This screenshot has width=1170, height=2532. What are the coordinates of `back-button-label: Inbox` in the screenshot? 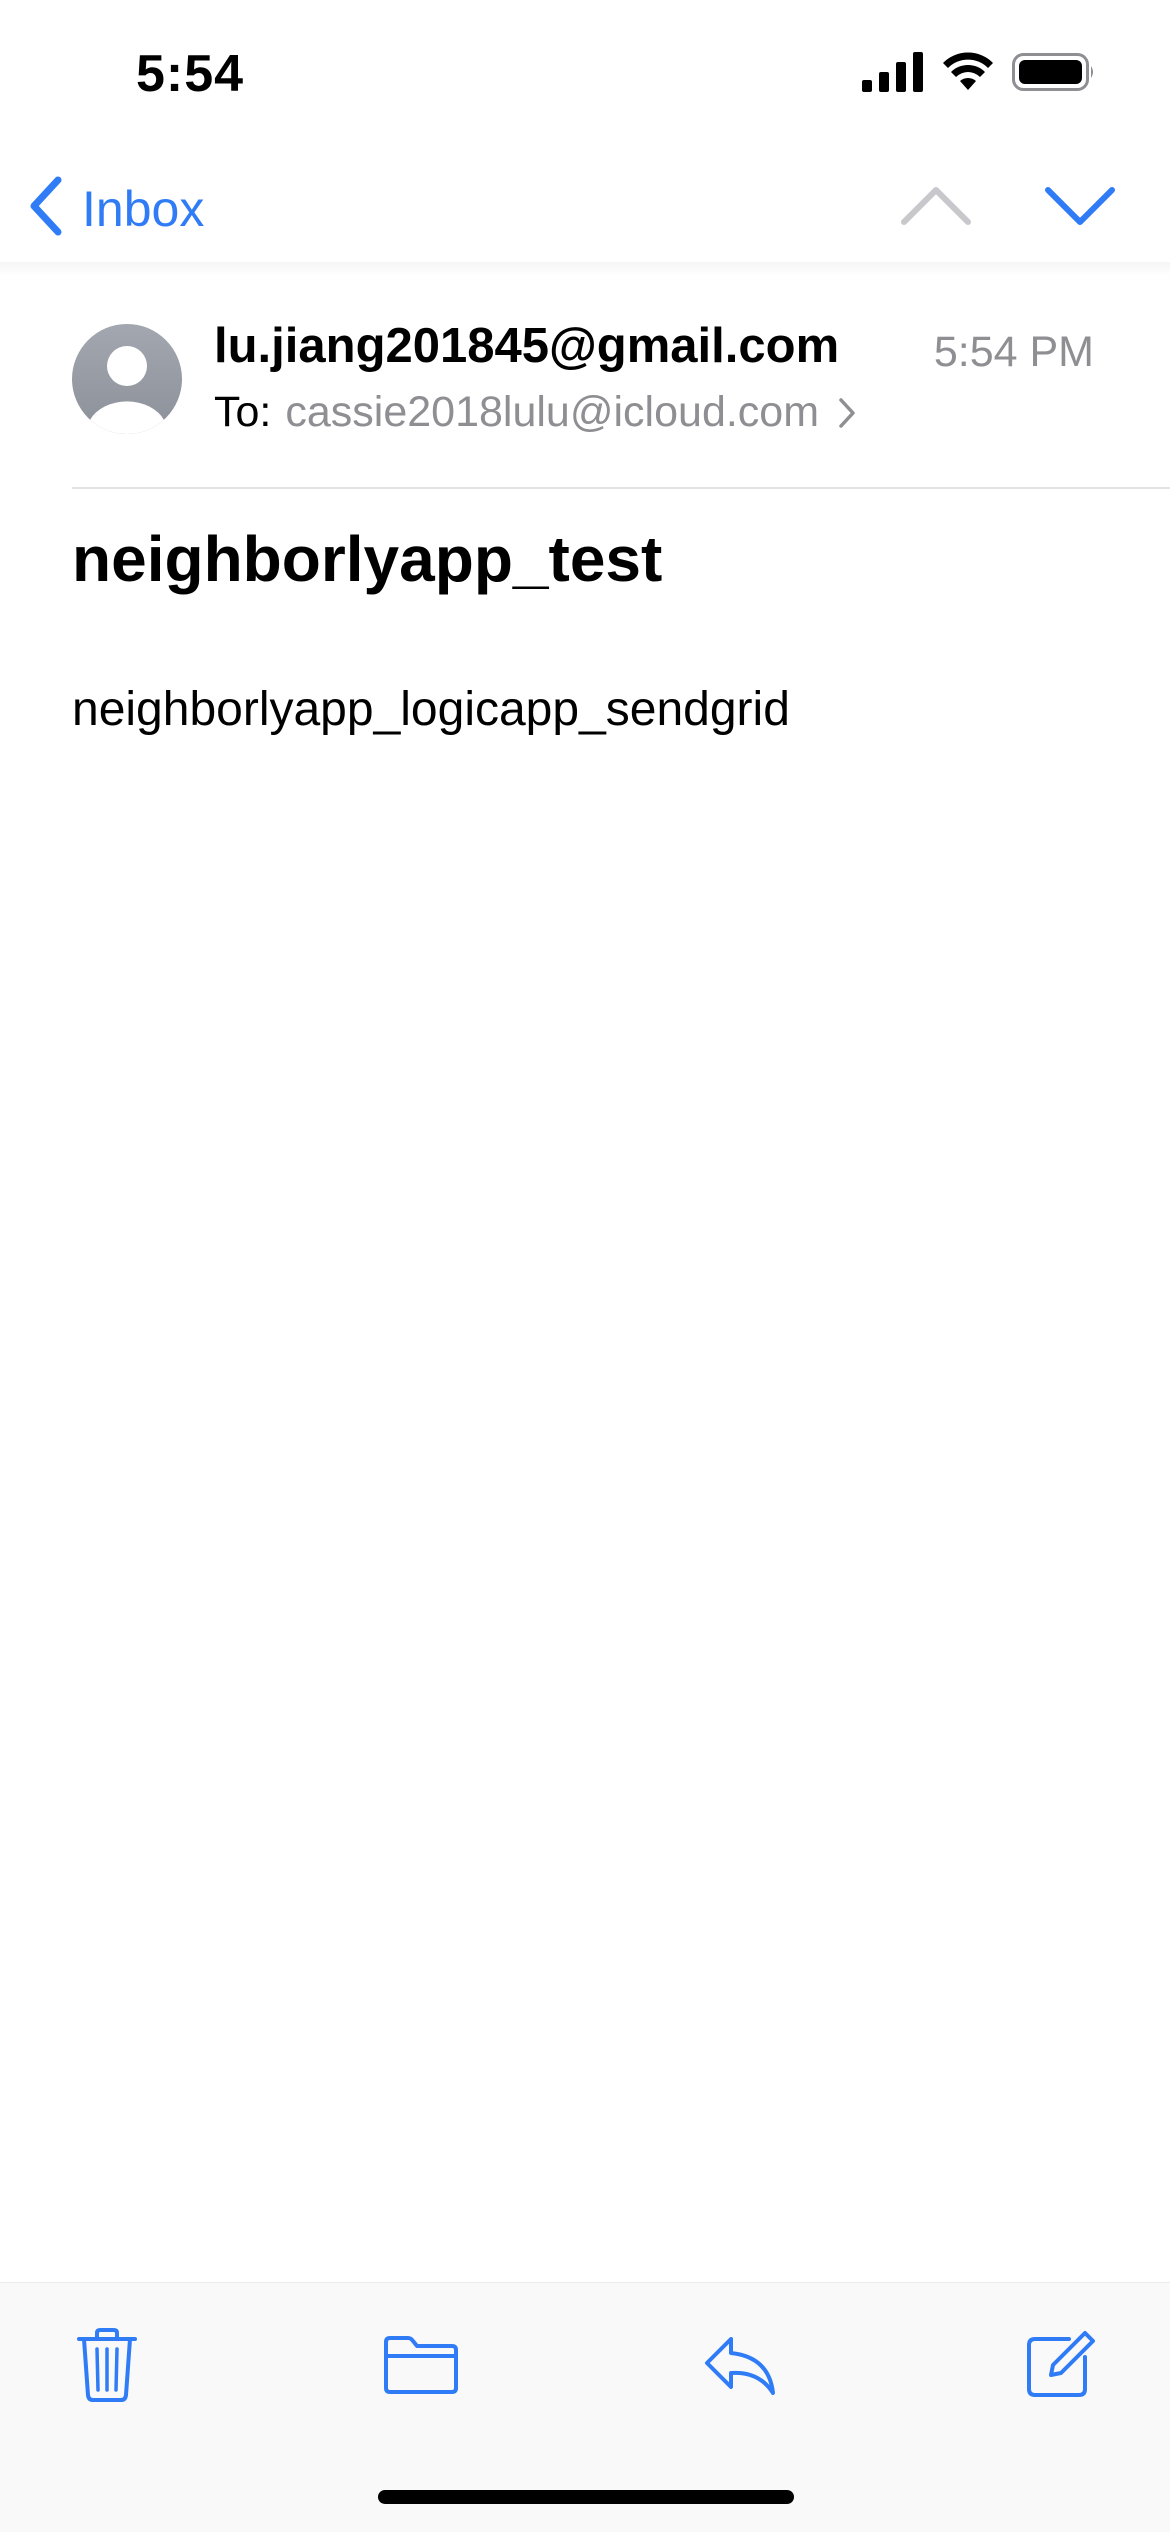 It's located at (143, 208).